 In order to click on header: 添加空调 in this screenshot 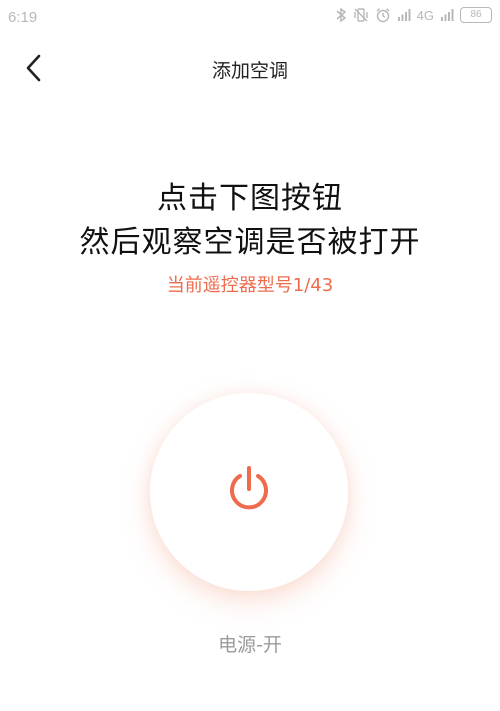, I will do `click(250, 69)`.